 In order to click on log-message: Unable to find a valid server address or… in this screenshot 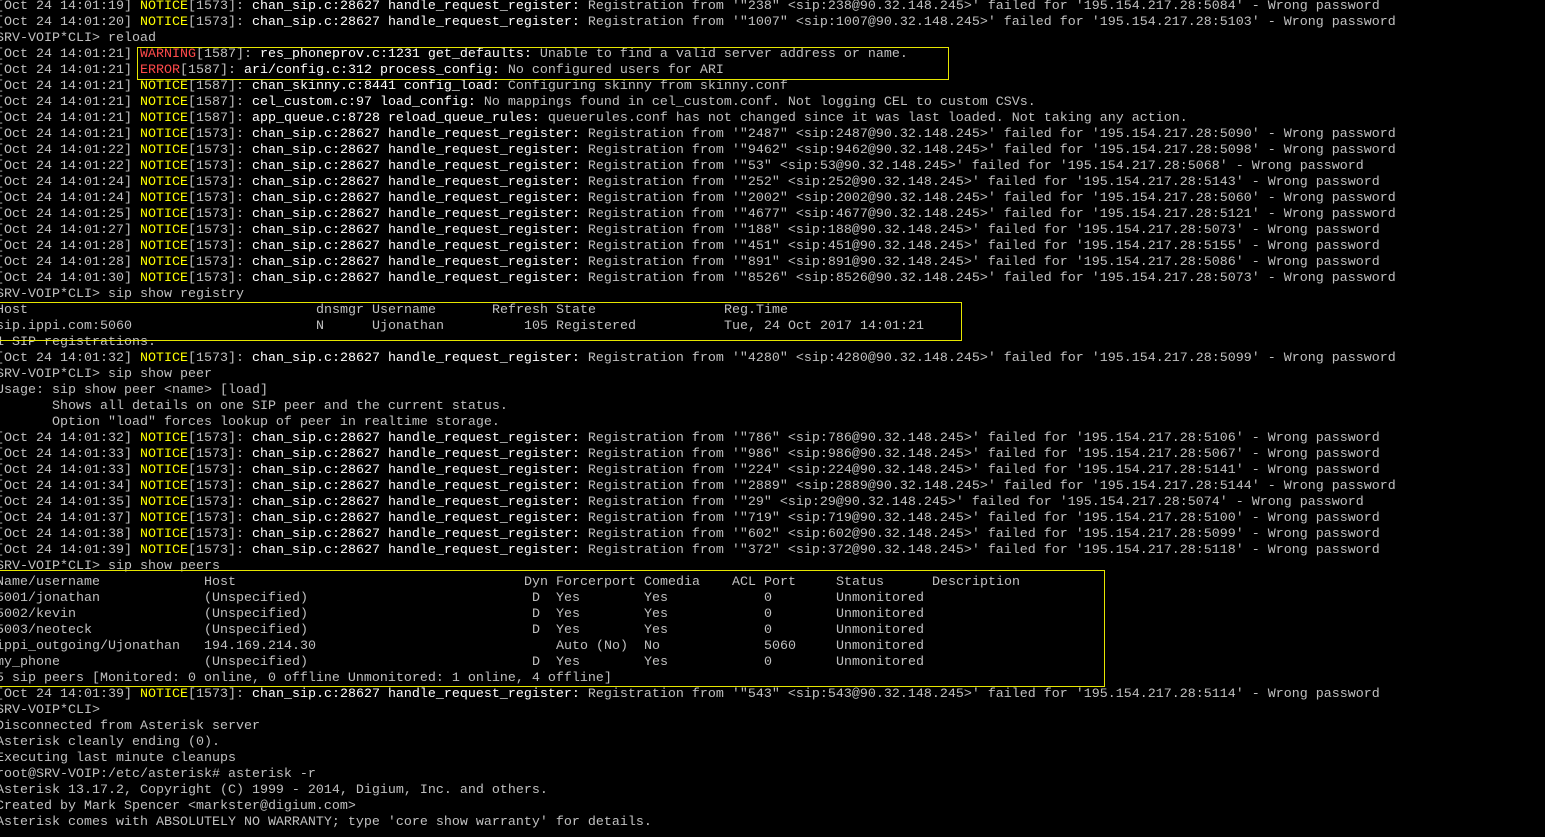, I will do `click(719, 54)`.